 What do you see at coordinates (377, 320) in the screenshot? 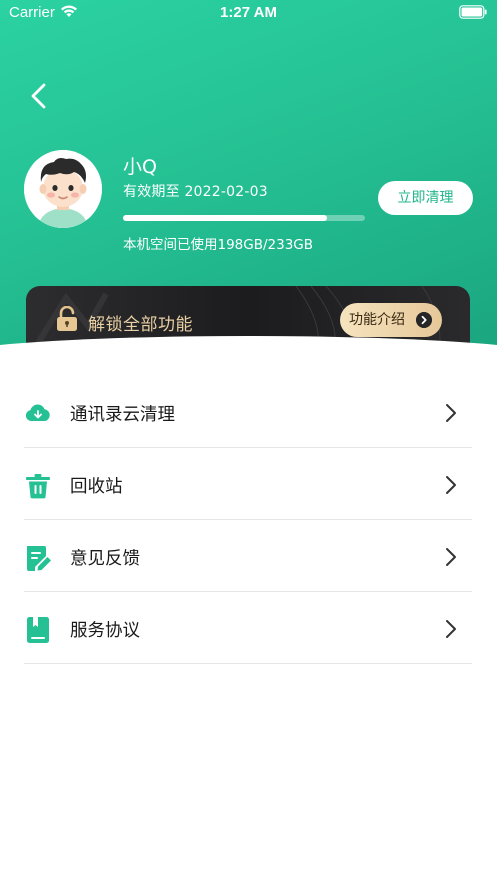
I see `feature-intro-label: 功能介绍` at bounding box center [377, 320].